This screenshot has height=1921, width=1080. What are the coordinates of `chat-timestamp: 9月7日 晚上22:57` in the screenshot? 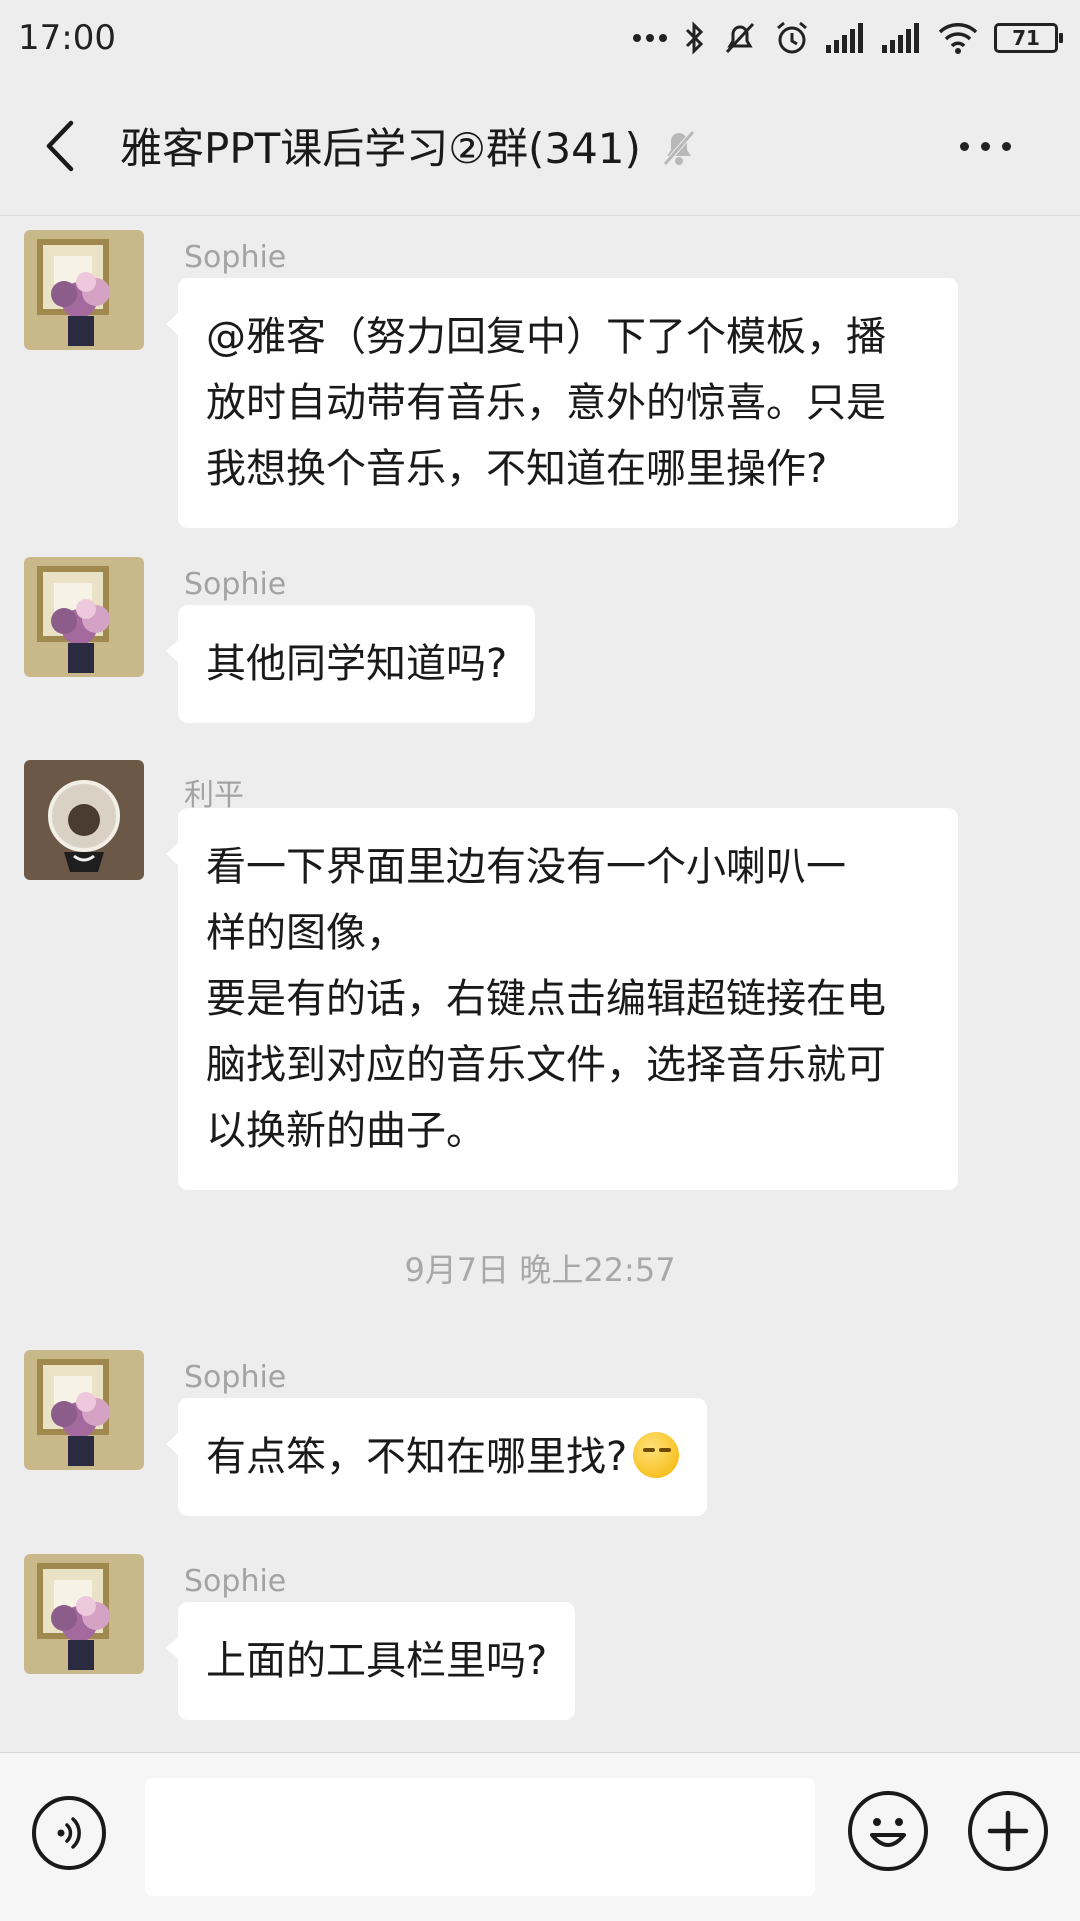 It's located at (540, 1270).